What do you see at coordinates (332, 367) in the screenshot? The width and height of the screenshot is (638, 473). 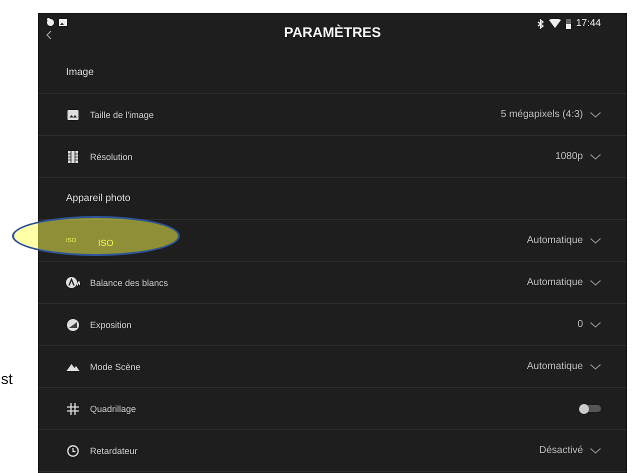 I see `settings-row: Mode Scène Automatique` at bounding box center [332, 367].